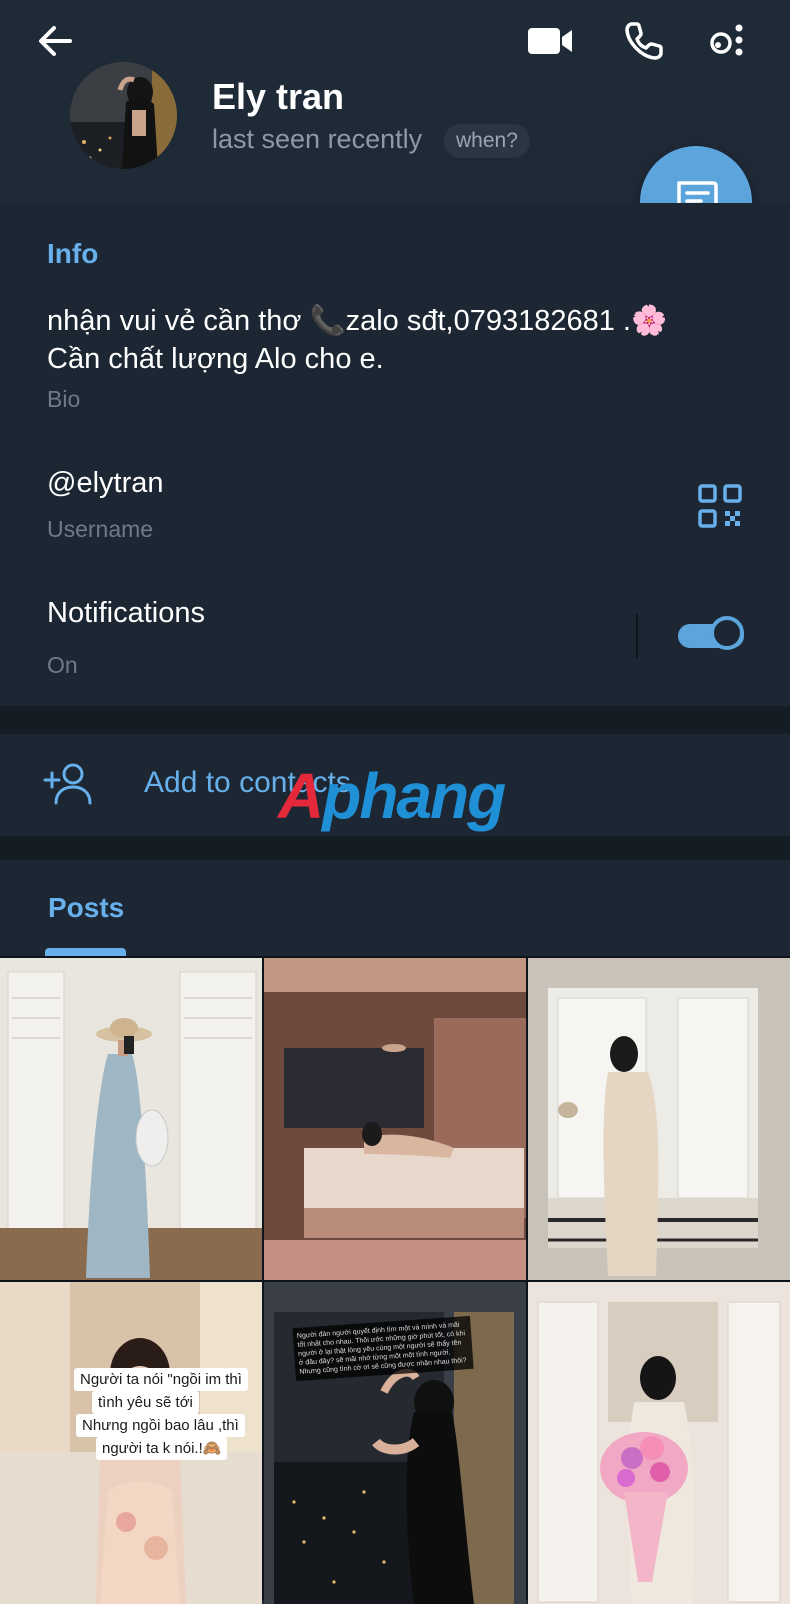 The width and height of the screenshot is (790, 1604). Describe the element at coordinates (727, 633) in the screenshot. I see `toggle-knob` at that location.